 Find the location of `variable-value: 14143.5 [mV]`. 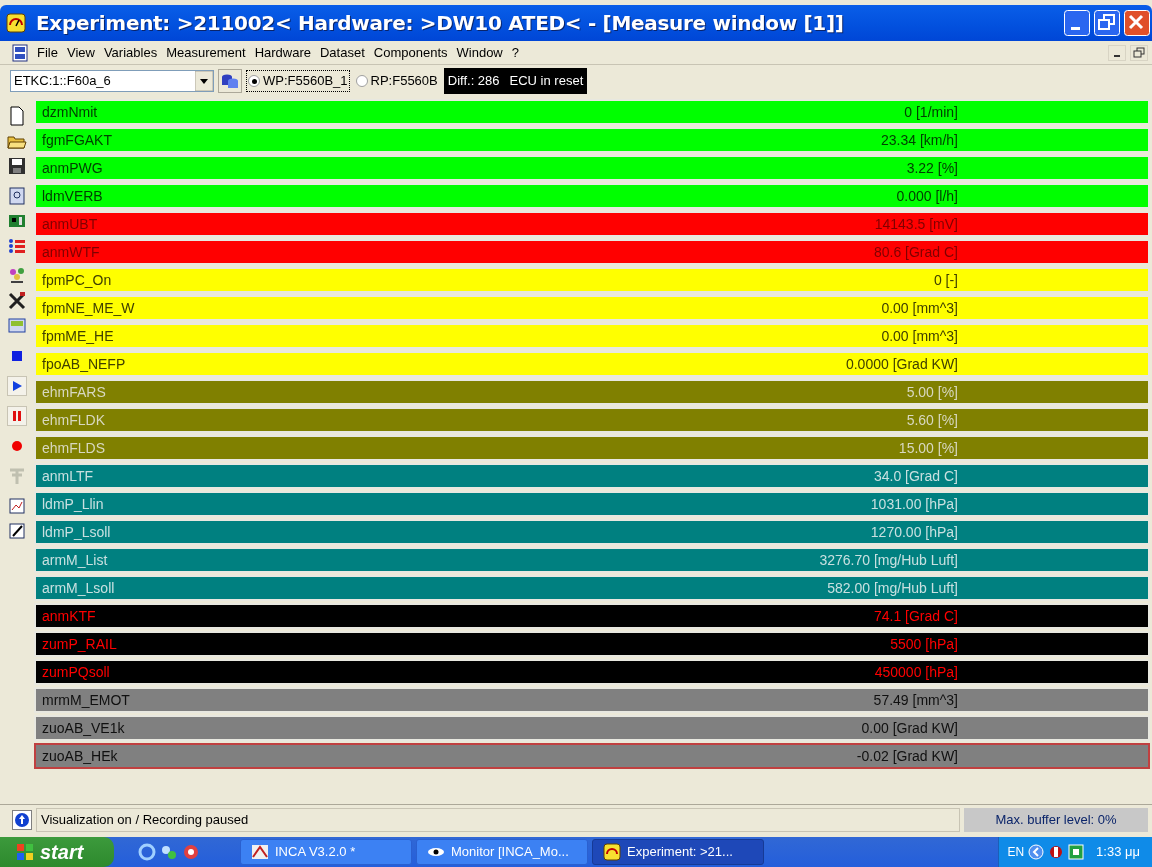

variable-value: 14143.5 [mV] is located at coordinates (916, 224).